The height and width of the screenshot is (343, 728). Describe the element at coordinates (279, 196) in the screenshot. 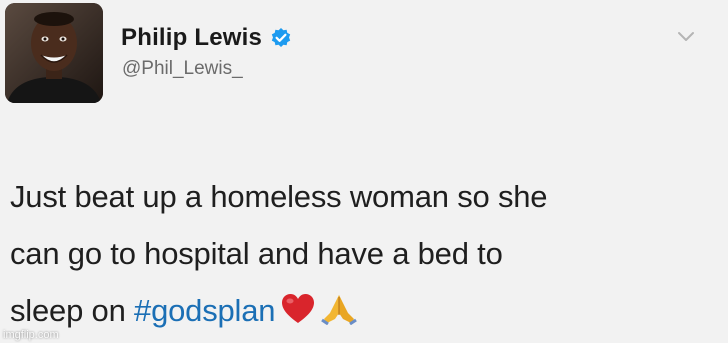

I see `tweet-text-line: Just beat up a homeless woman so she` at that location.